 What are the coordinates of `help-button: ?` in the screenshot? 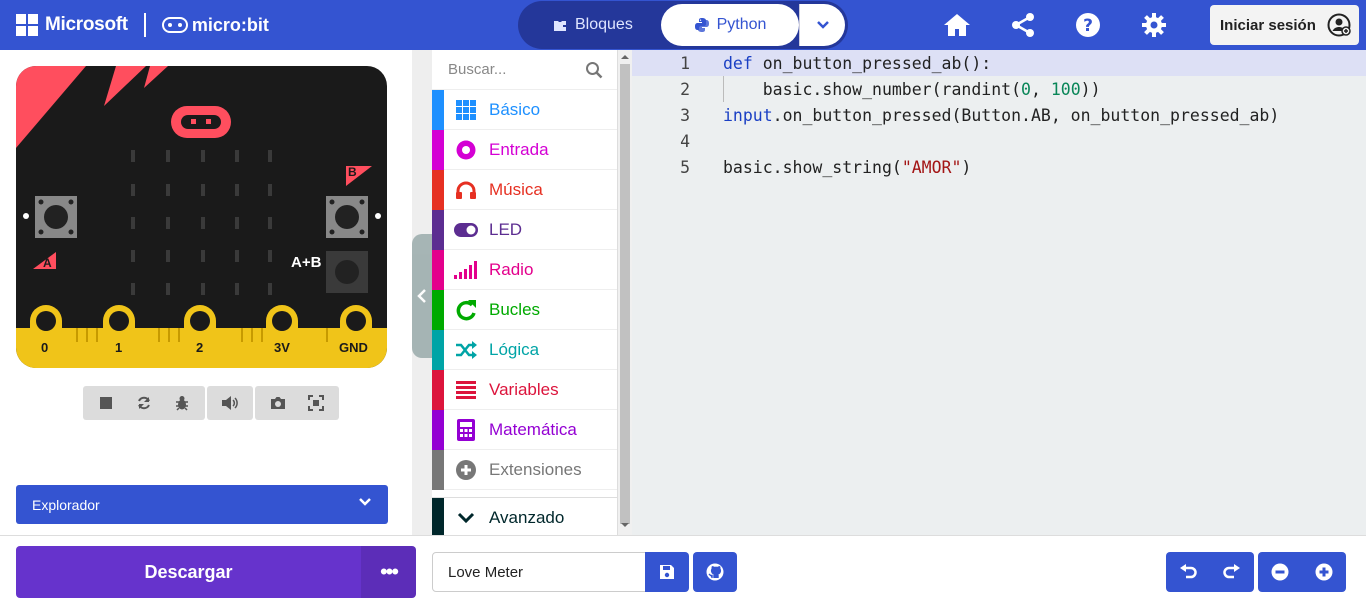 It's located at (1088, 25).